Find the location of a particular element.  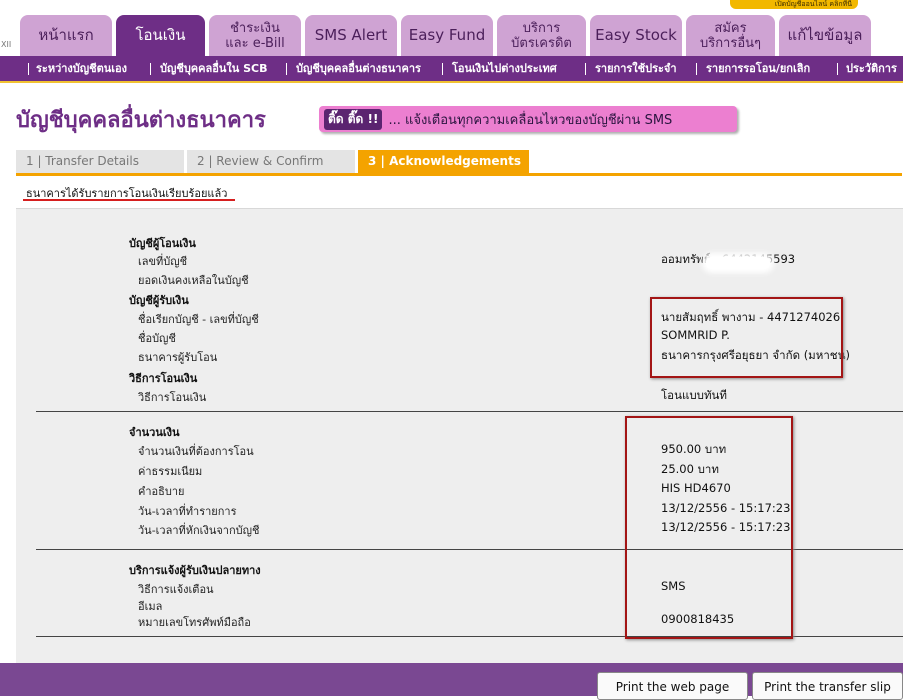

subnav-other-scb: บัญชีบุคคลอื่นใน SCB is located at coordinates (214, 68).